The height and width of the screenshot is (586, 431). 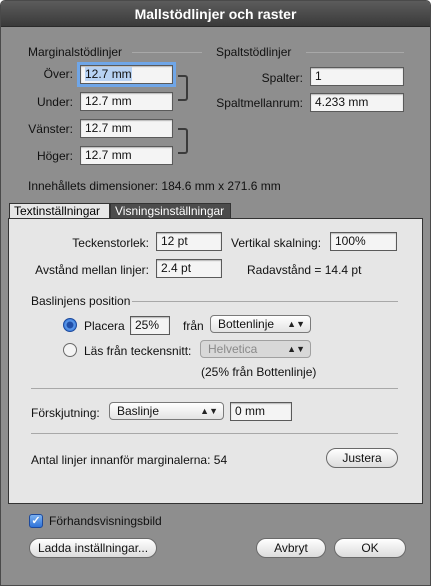 I want to click on place-from-popup: Bottenlinje ▲▼, so click(x=260, y=324).